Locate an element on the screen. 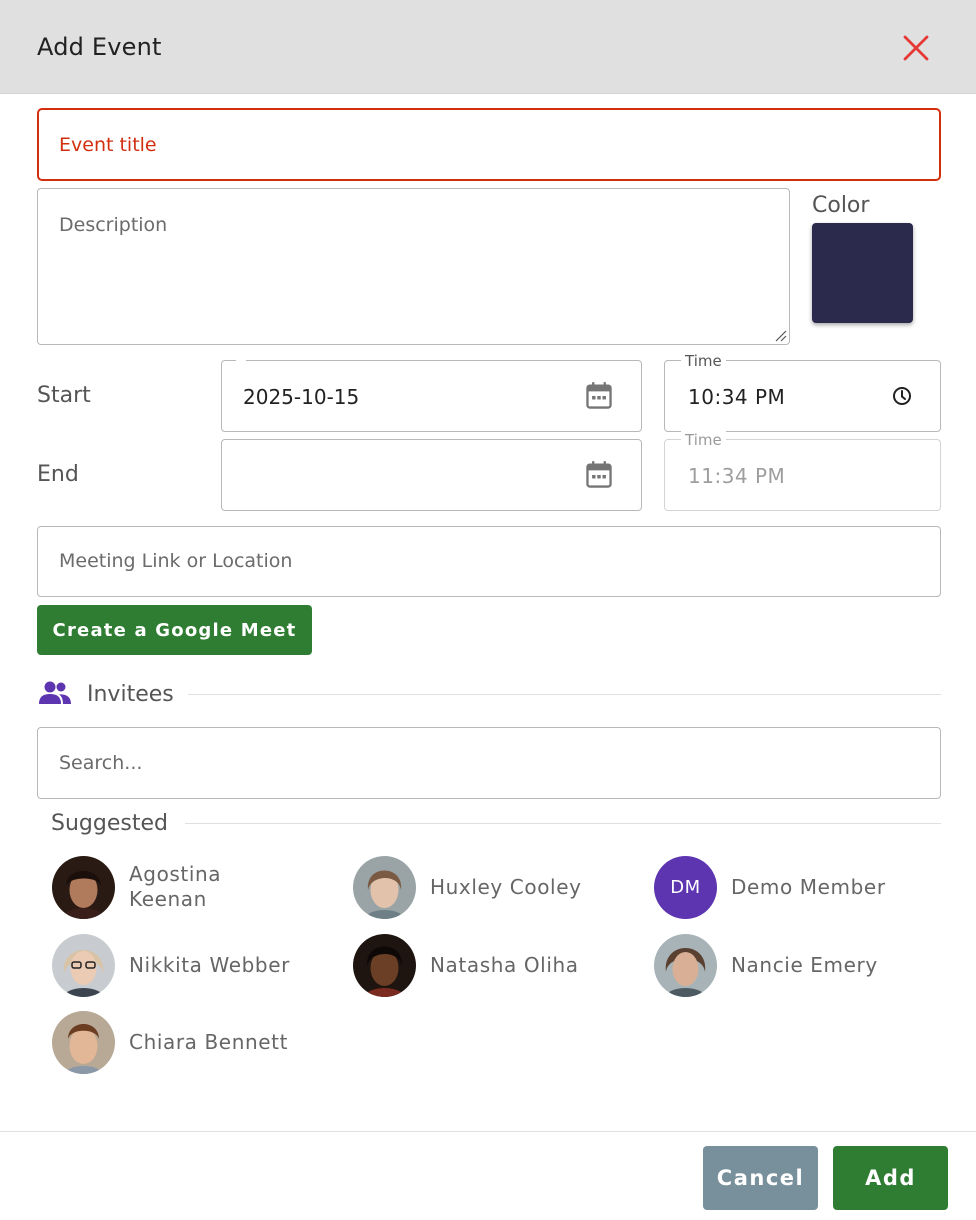 This screenshot has width=976, height=1220. person-name: Demo Member is located at coordinates (808, 886).